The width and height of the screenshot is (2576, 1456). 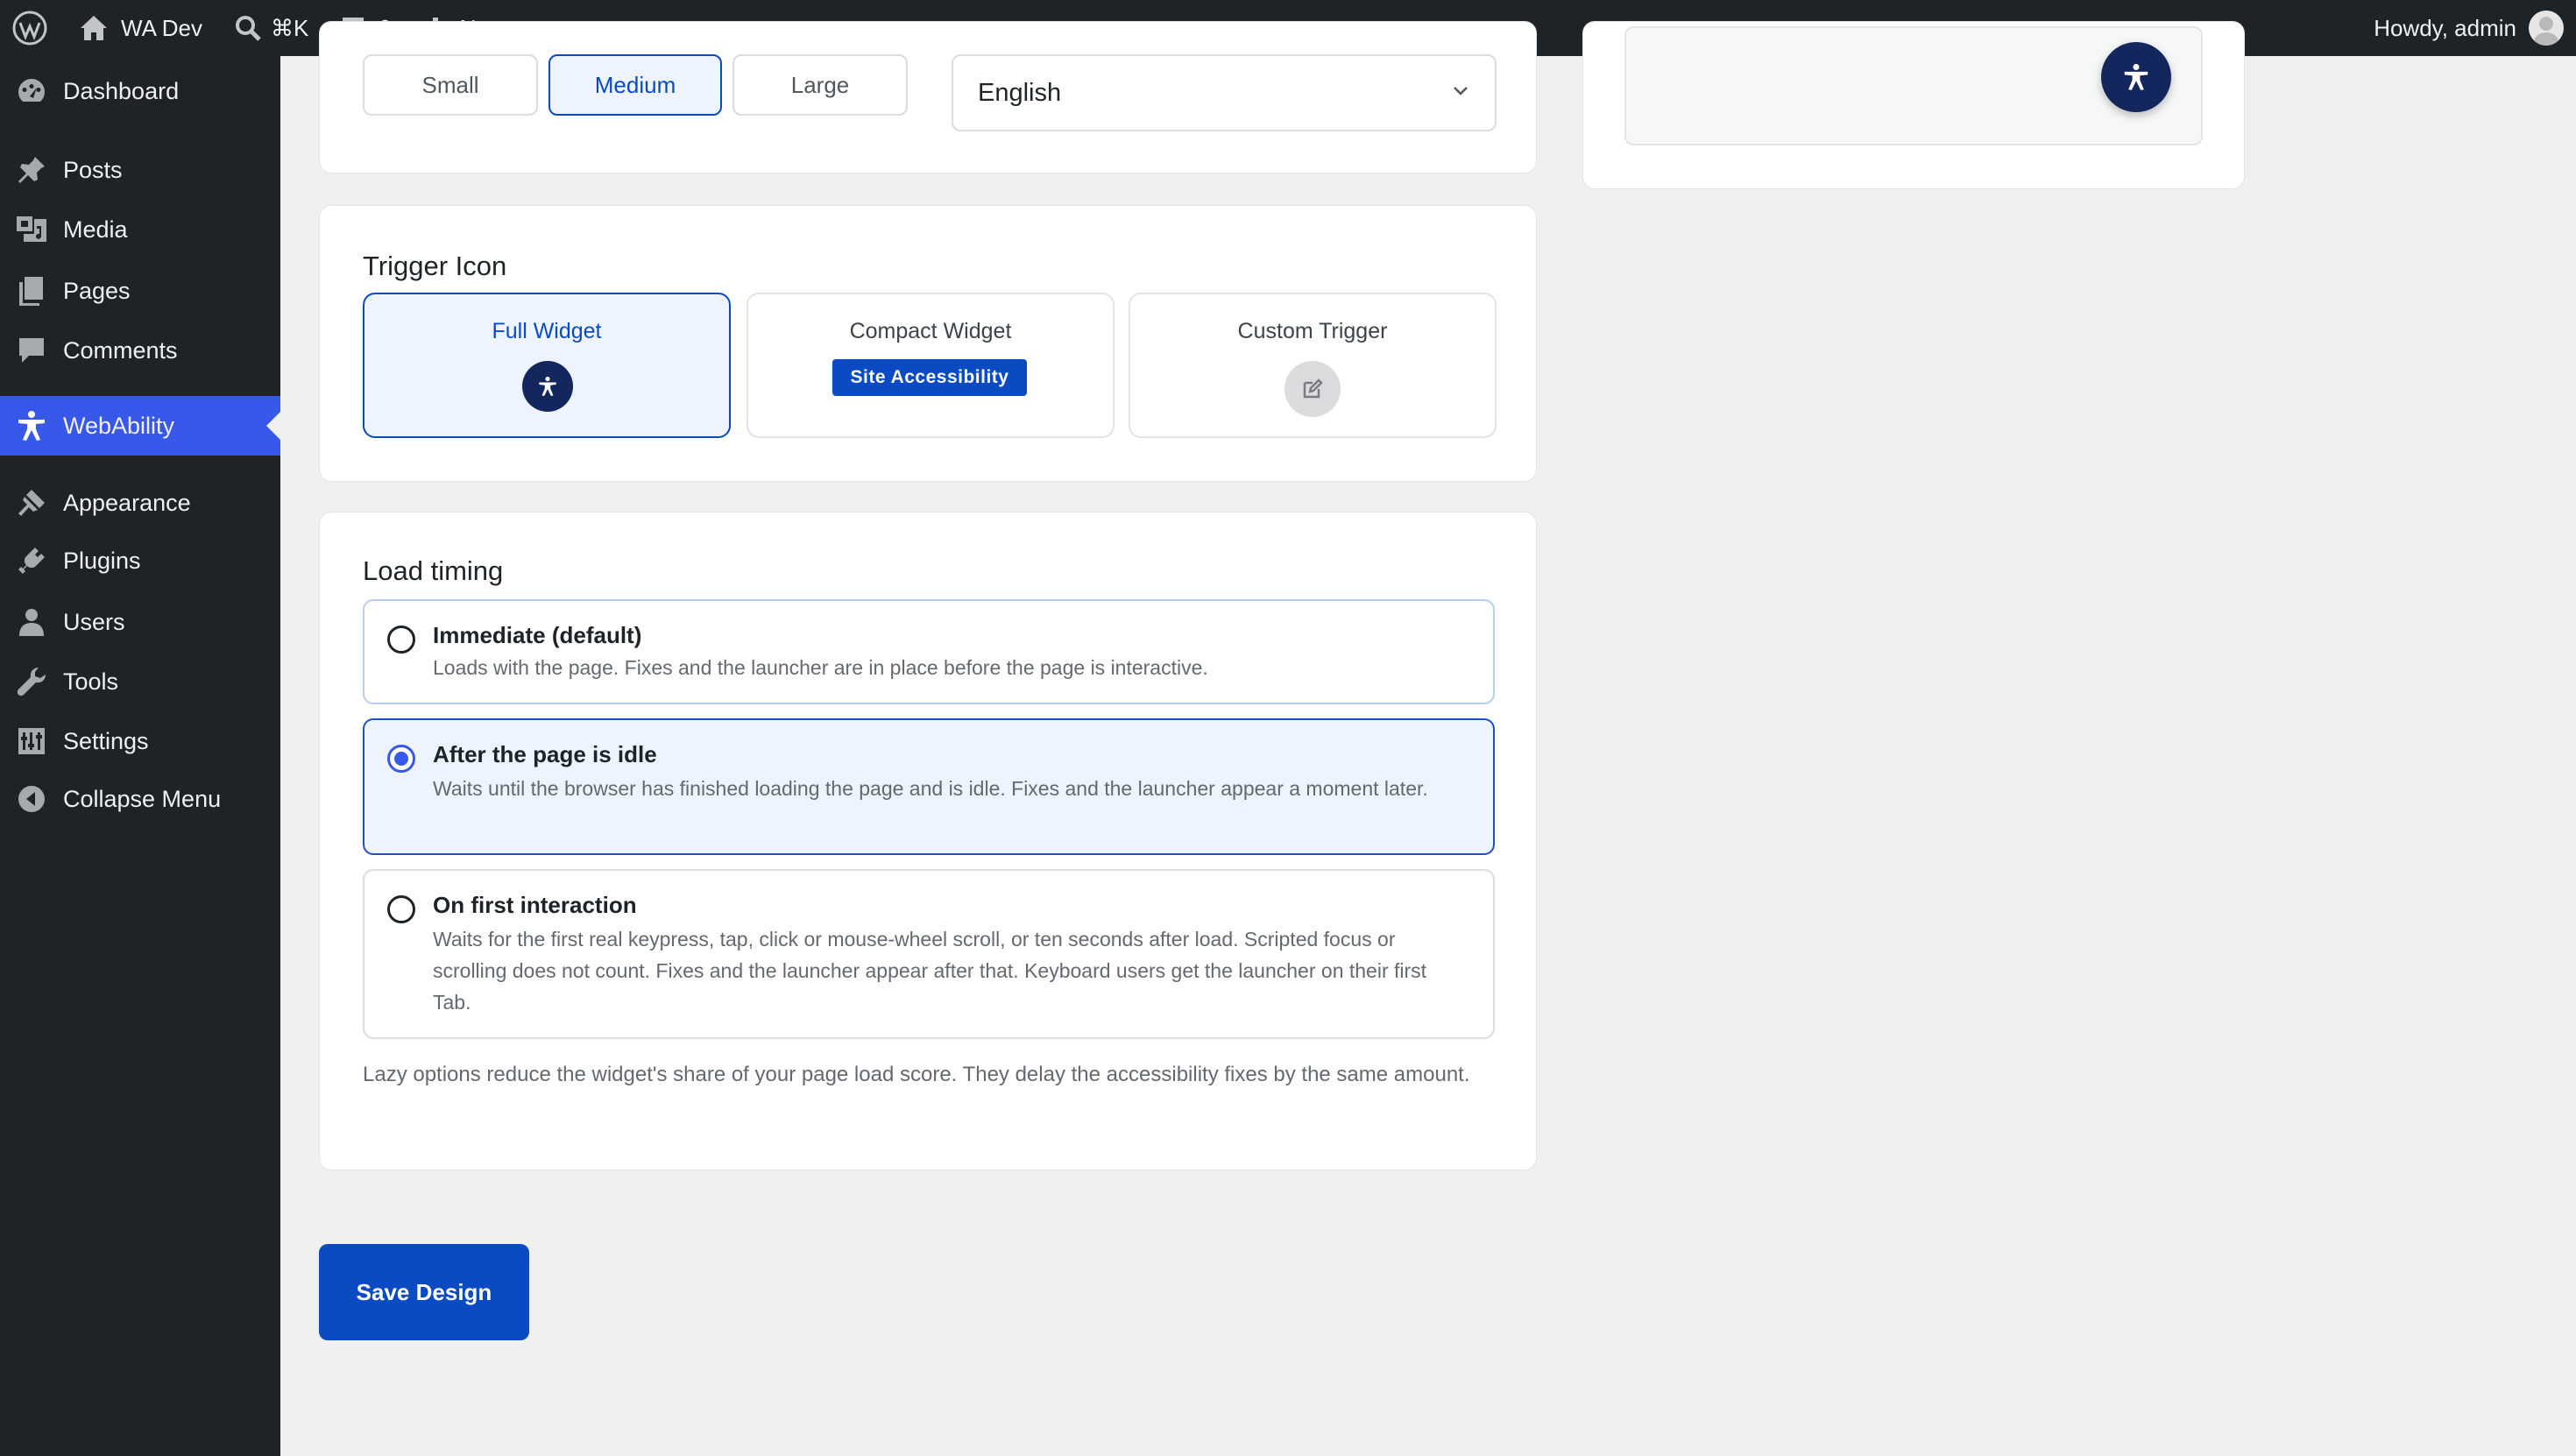 I want to click on sidebar-item-comments: Comments, so click(x=140, y=350).